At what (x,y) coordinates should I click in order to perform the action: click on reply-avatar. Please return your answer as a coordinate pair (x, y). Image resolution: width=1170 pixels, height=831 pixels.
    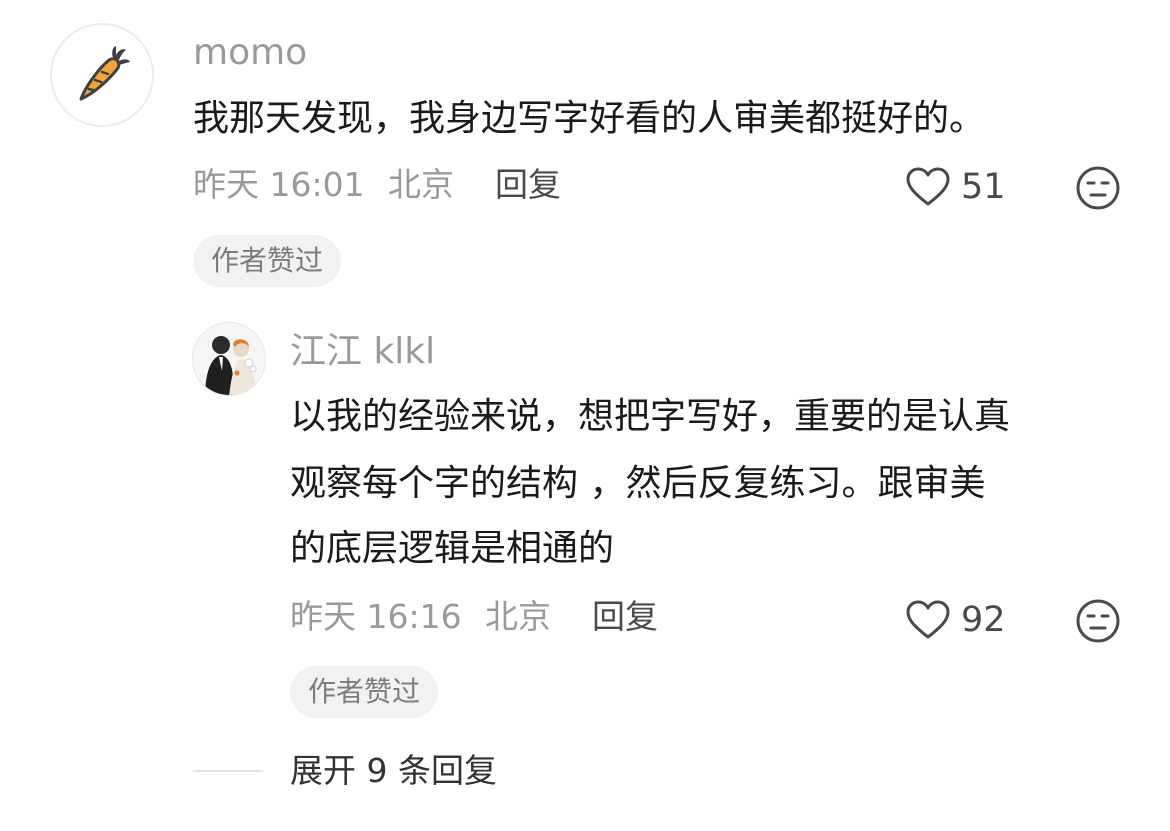
    Looking at the image, I should click on (229, 359).